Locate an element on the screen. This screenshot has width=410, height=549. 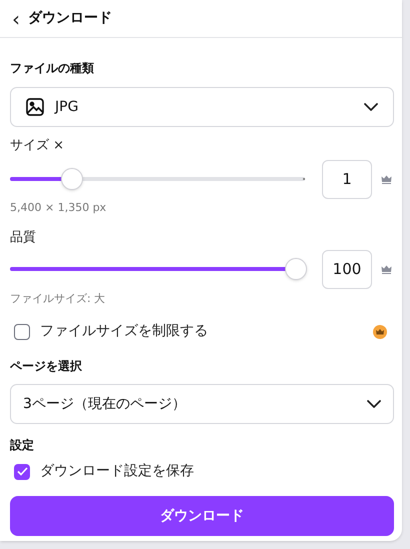
panel-title: ダウンロード is located at coordinates (70, 18).